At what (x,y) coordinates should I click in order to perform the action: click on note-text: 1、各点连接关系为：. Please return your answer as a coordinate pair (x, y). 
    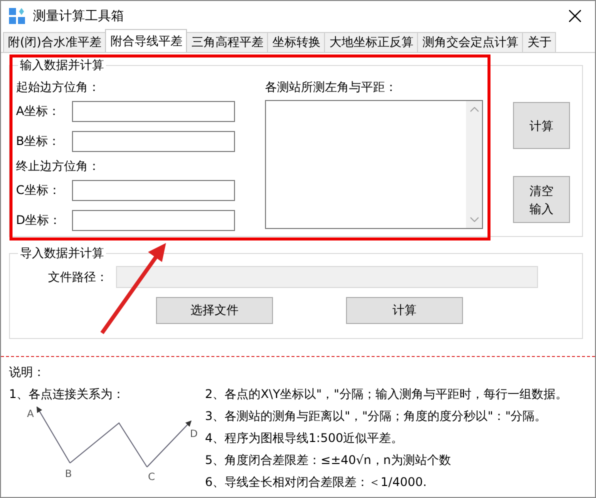
    Looking at the image, I should click on (67, 394).